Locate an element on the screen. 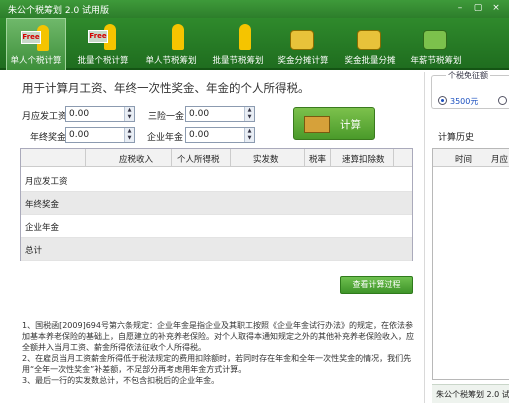 The image size is (509, 403). view-process-button: 查看计算过程 is located at coordinates (376, 285).